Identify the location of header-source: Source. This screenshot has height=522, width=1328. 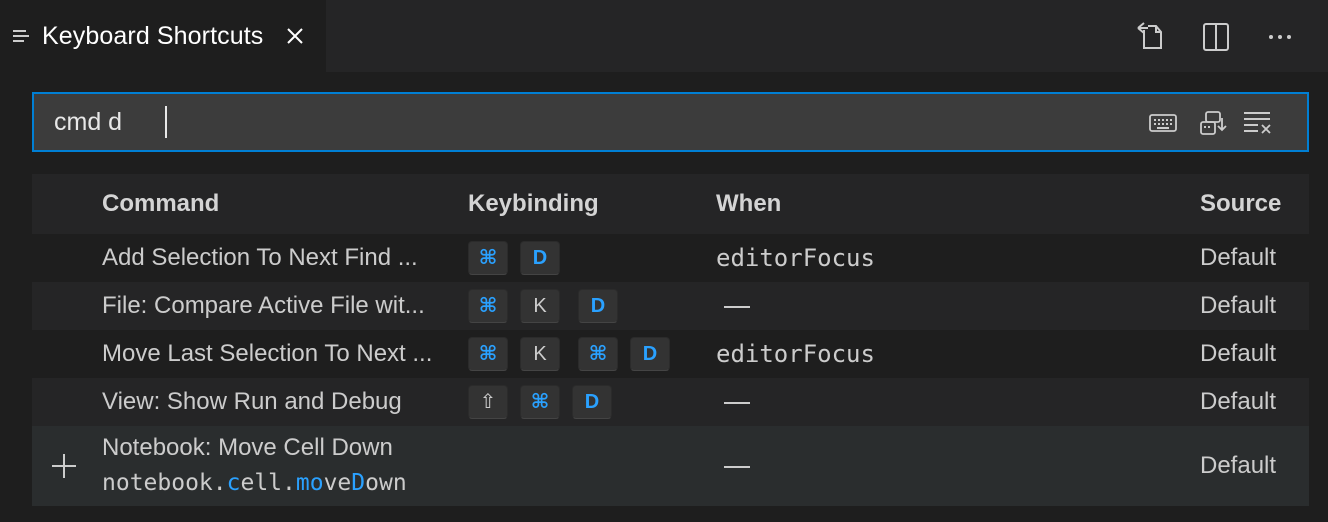
(1240, 204).